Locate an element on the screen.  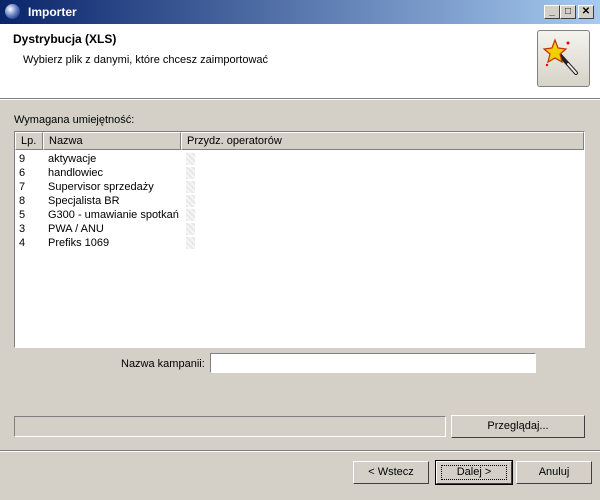
table-row: 9 aktywacje is located at coordinates (299, 159).